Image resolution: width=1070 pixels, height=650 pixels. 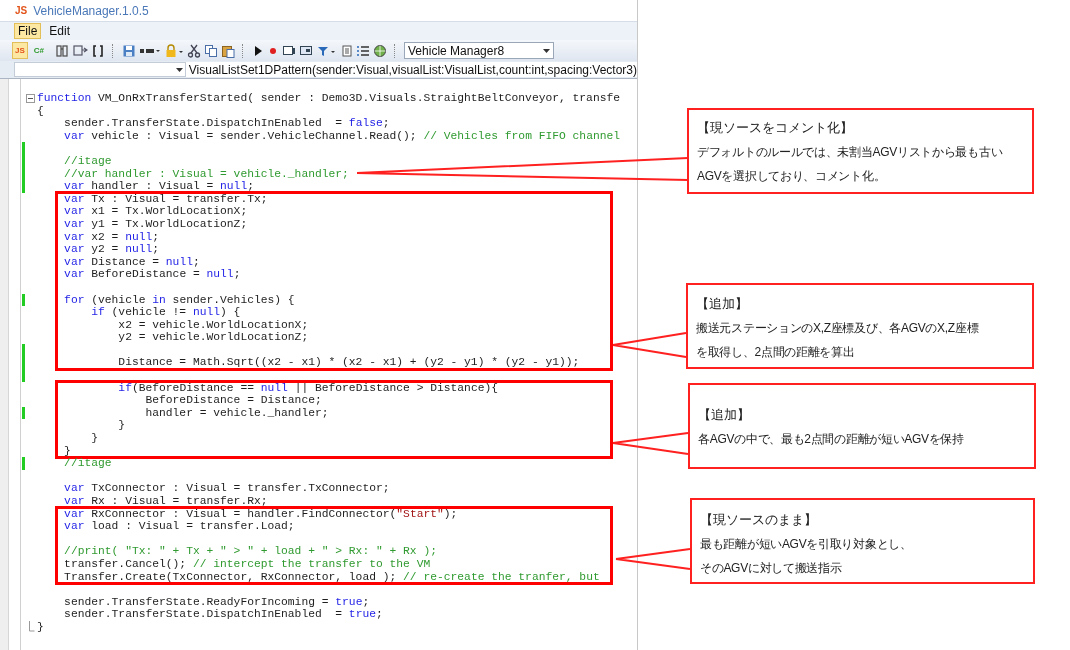 I want to click on save-icon, so click(x=129, y=50).